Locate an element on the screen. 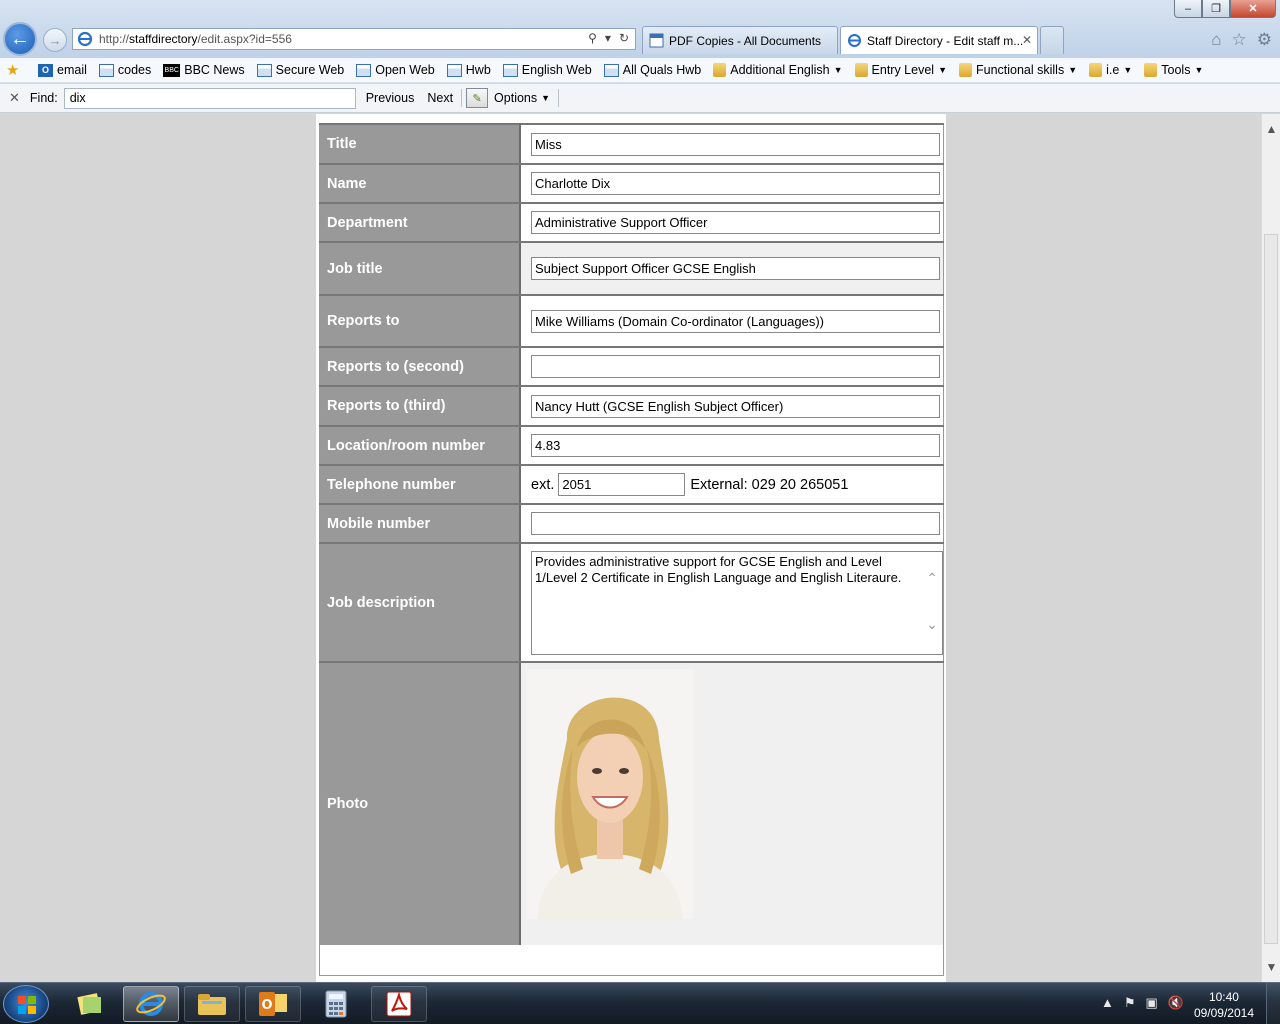 Image resolution: width=1280 pixels, height=1024 pixels. form-row-department: Department is located at coordinates (631, 223).